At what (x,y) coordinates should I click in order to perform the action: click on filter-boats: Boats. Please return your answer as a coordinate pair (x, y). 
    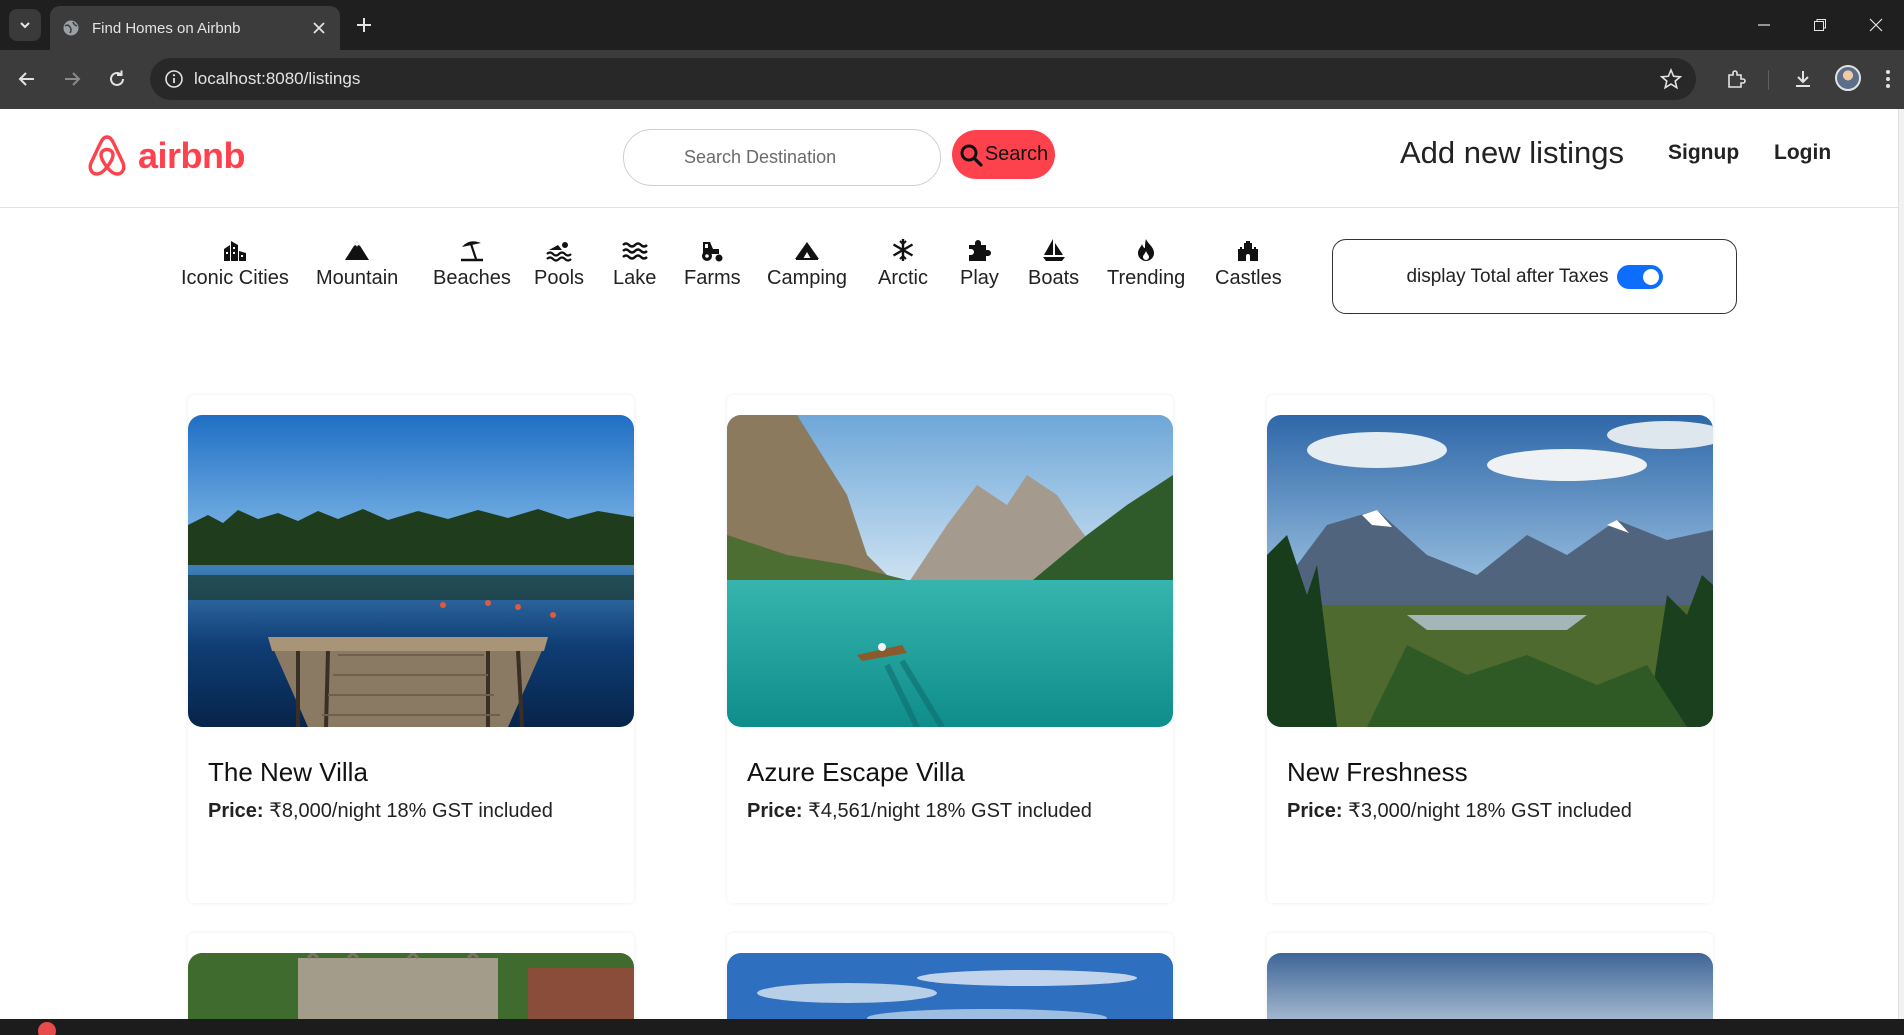
    Looking at the image, I should click on (1053, 263).